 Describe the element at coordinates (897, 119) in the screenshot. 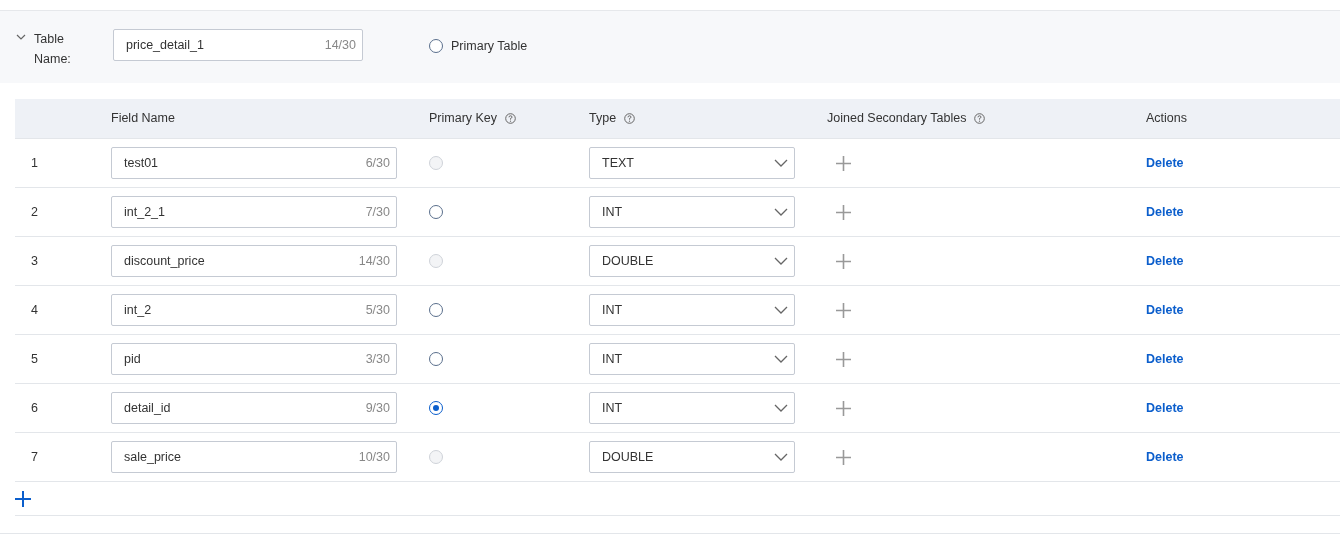

I see `column-header: Joined Secondary Tables` at that location.